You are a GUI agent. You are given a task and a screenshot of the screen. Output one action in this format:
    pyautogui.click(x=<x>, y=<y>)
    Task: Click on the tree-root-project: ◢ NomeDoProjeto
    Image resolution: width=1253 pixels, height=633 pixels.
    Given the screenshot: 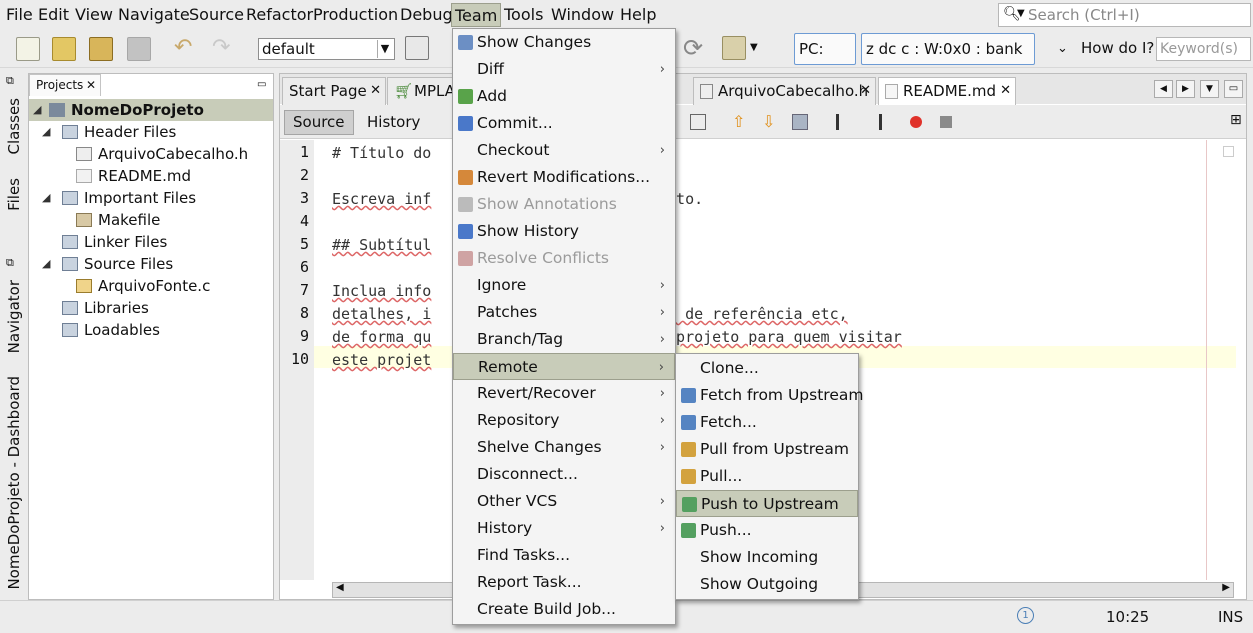 What is the action you would take?
    pyautogui.click(x=151, y=110)
    